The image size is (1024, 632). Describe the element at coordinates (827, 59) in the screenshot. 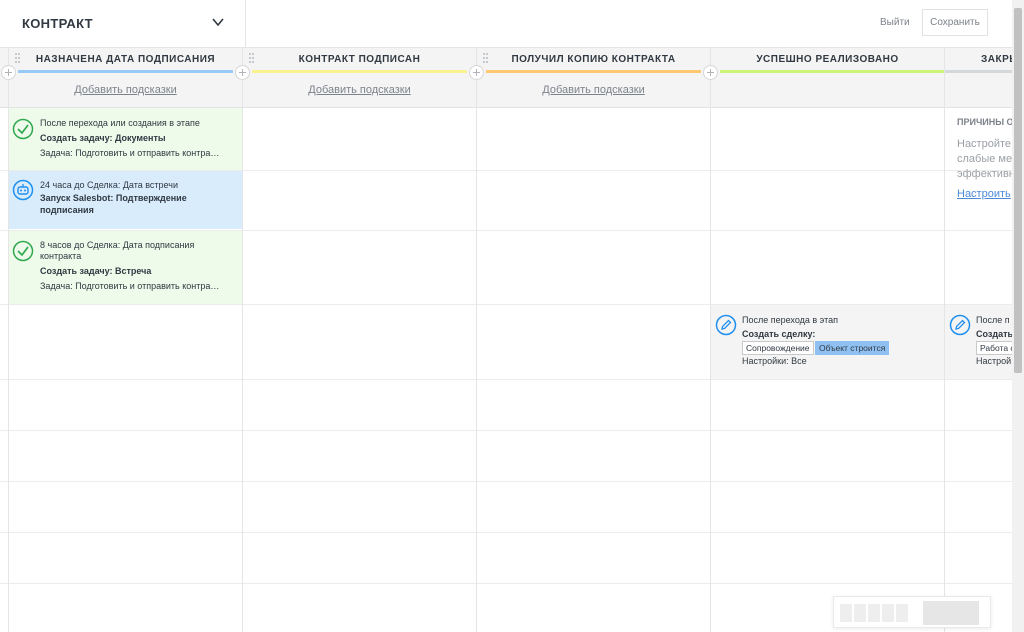

I see `column-title: УСПЕШНО РЕАЛИЗОВАНО` at that location.